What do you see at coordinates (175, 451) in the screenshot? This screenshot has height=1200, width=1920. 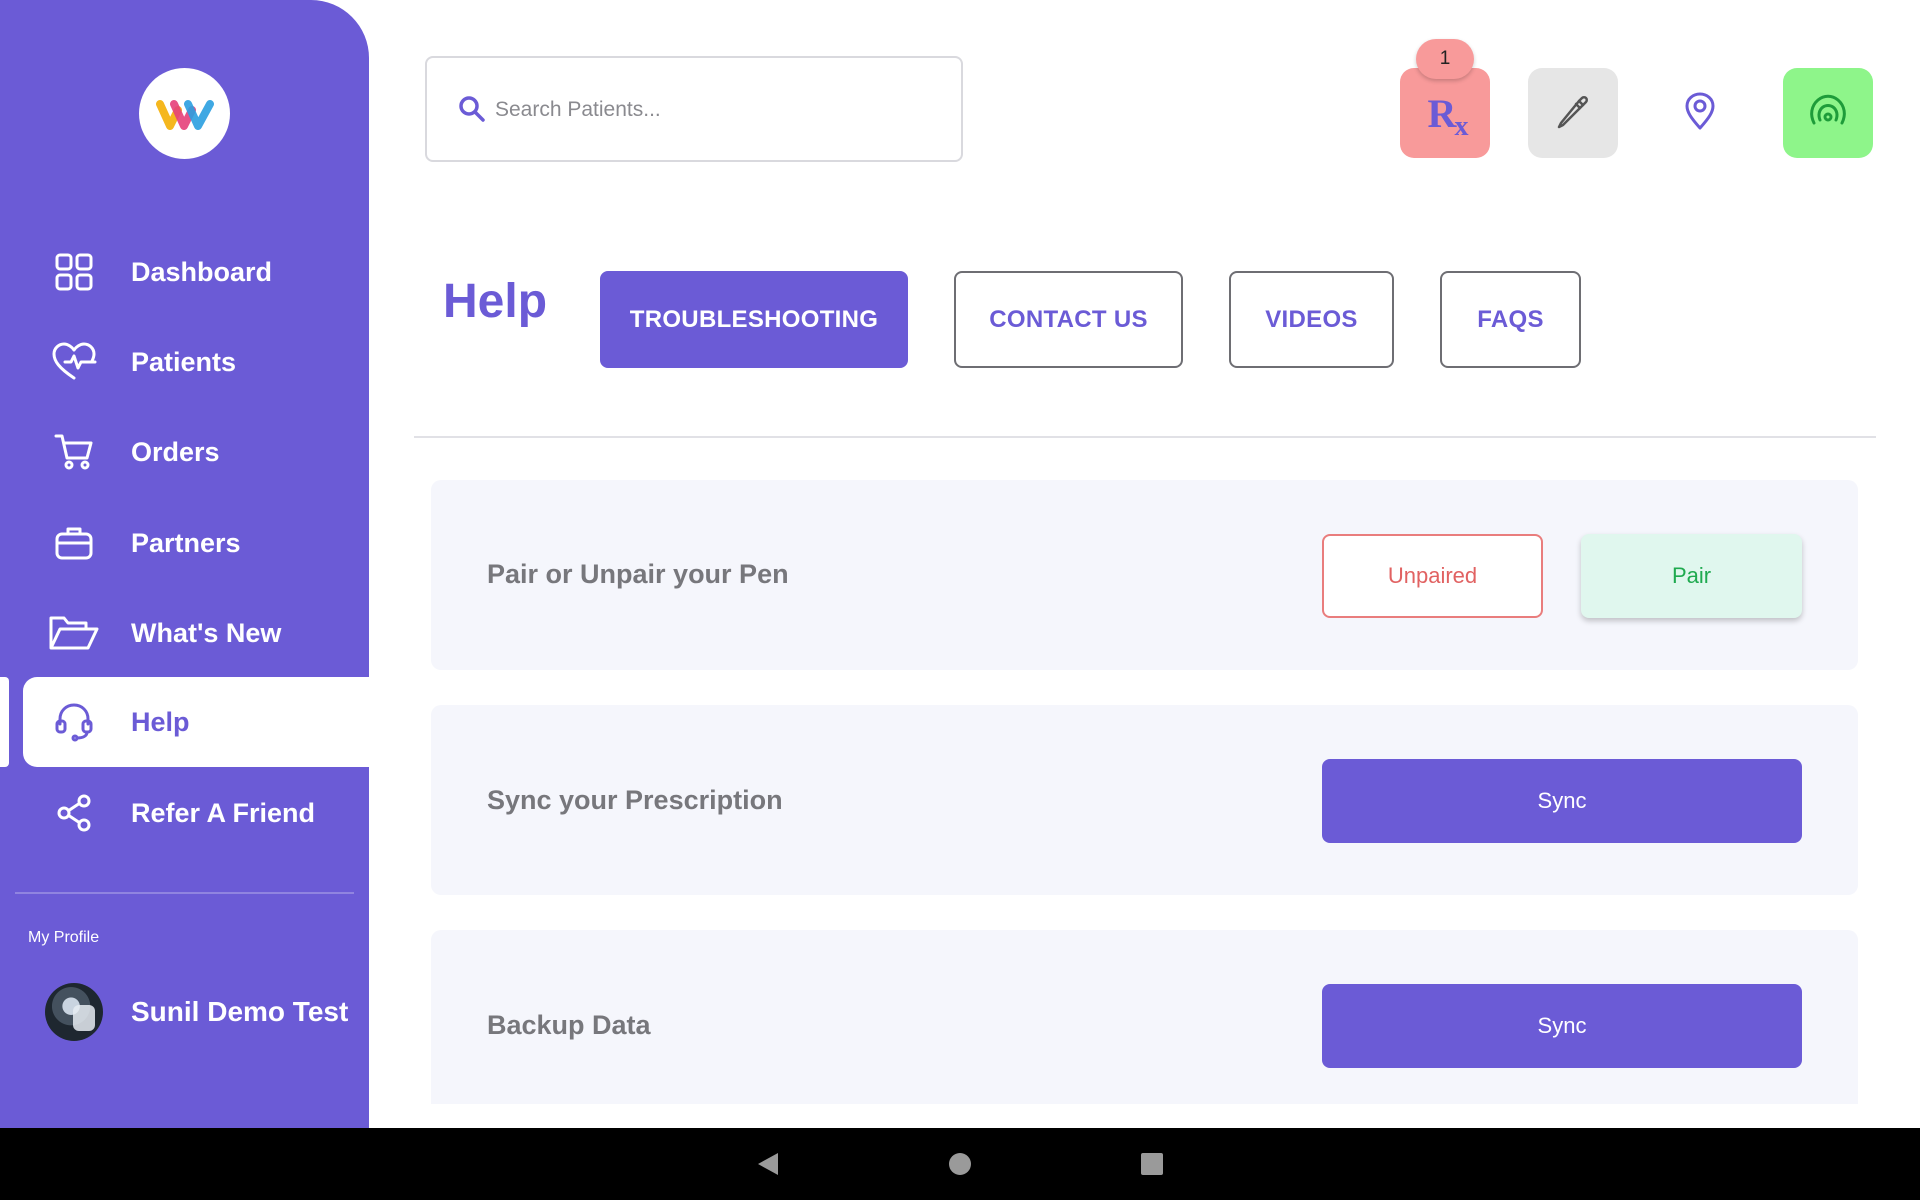 I see `sidebar-item-label: Orders` at bounding box center [175, 451].